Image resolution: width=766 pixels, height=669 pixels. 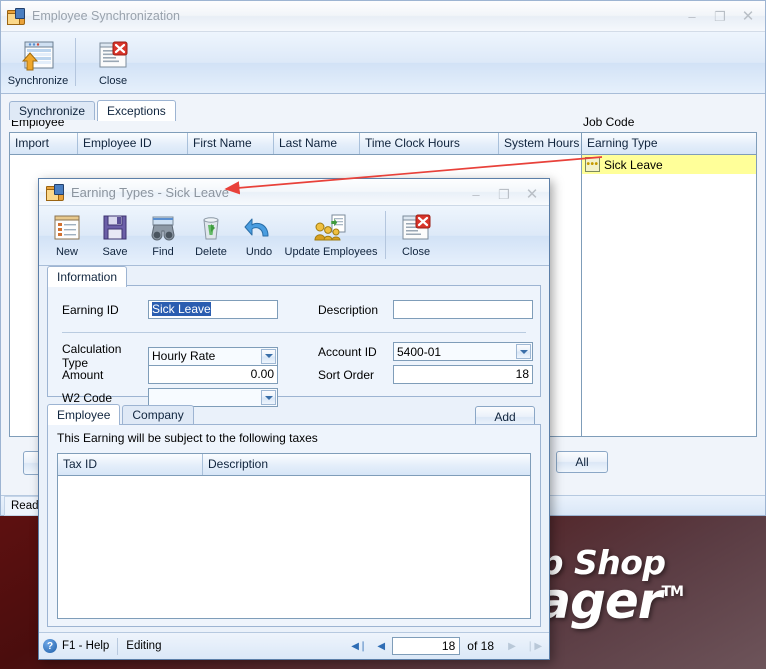 What do you see at coordinates (416, 237) in the screenshot?
I see `dialog-close-button: Close` at bounding box center [416, 237].